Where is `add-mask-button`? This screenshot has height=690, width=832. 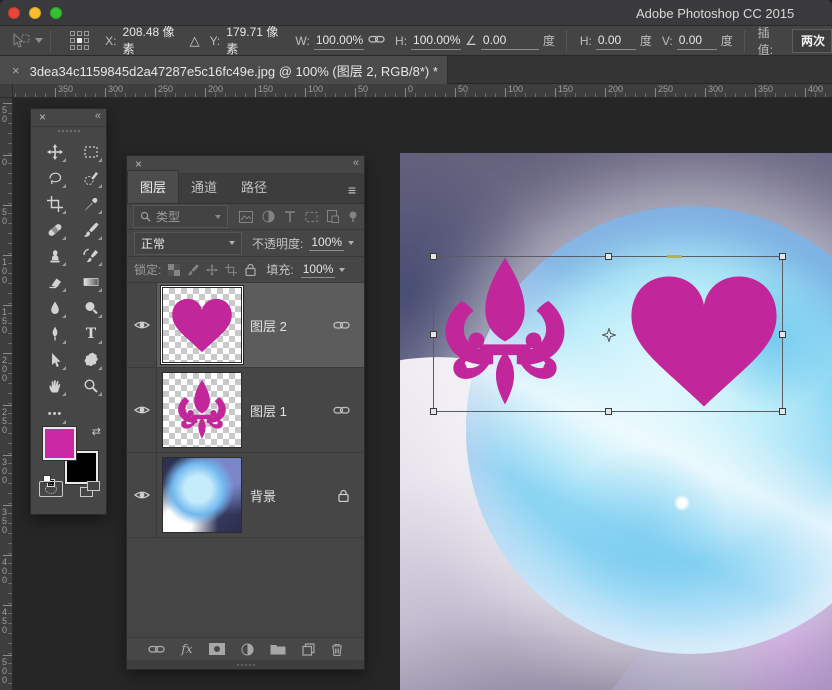 add-mask-button is located at coordinates (216, 649).